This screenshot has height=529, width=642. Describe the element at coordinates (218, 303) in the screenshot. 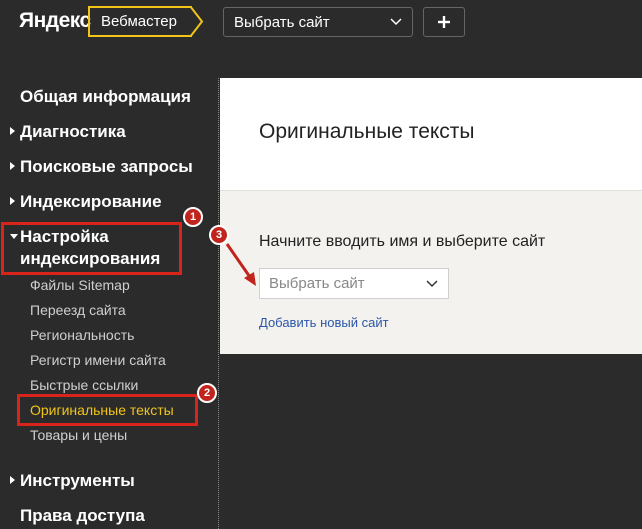

I see `sidebar-divider` at that location.